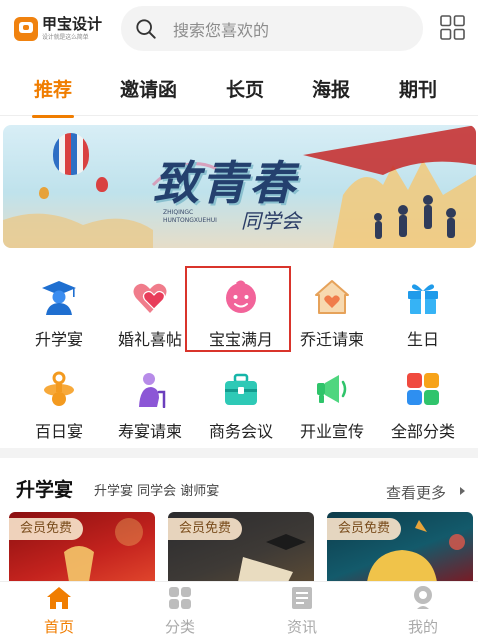  I want to click on category-graduation: 升学宴, so click(59, 311).